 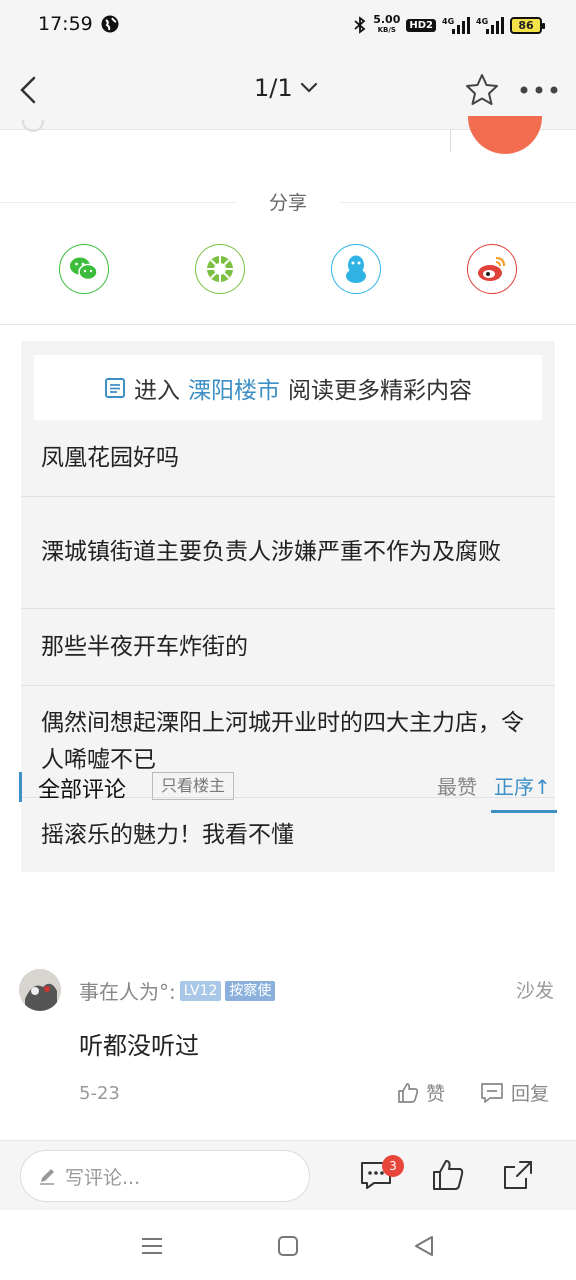 What do you see at coordinates (288, 459) in the screenshot?
I see `related-post-item: 凤凰花园好吗` at bounding box center [288, 459].